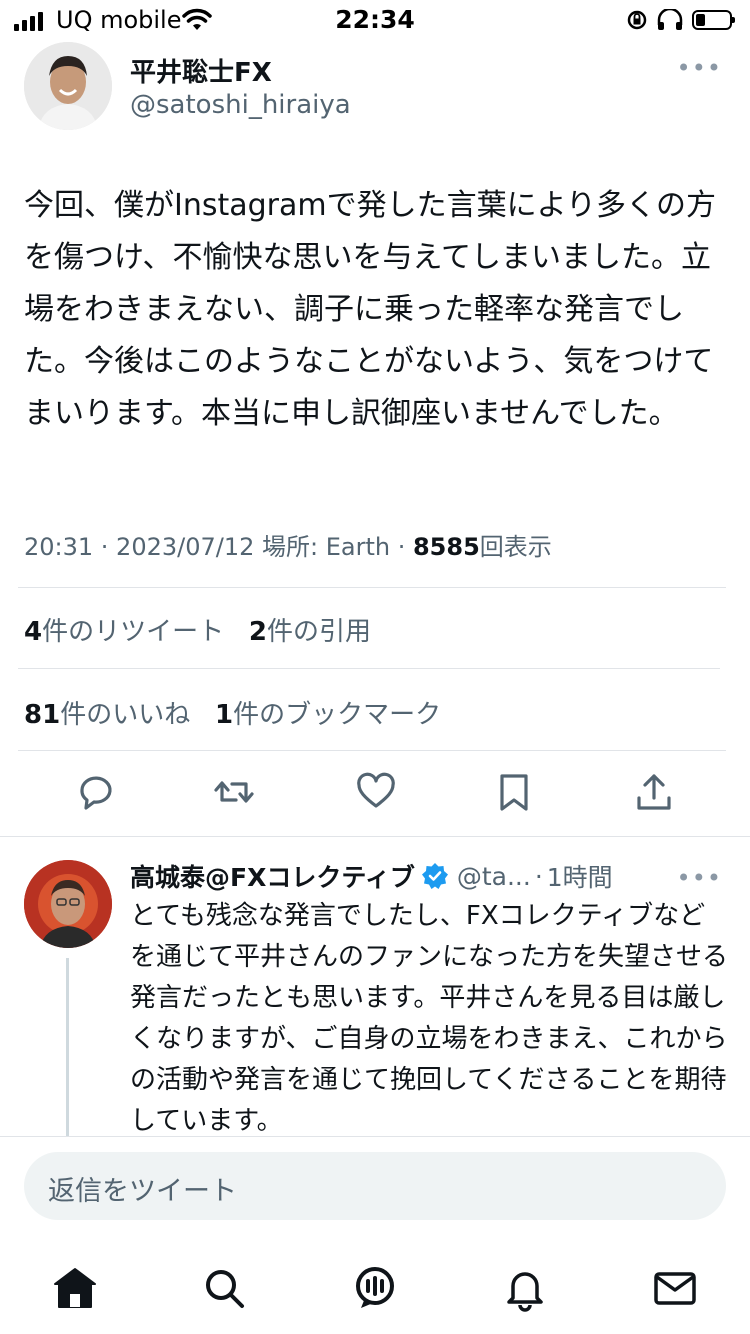 This screenshot has height=1334, width=750. What do you see at coordinates (319, 632) in the screenshot?
I see `quotes-label: 件の引用` at bounding box center [319, 632].